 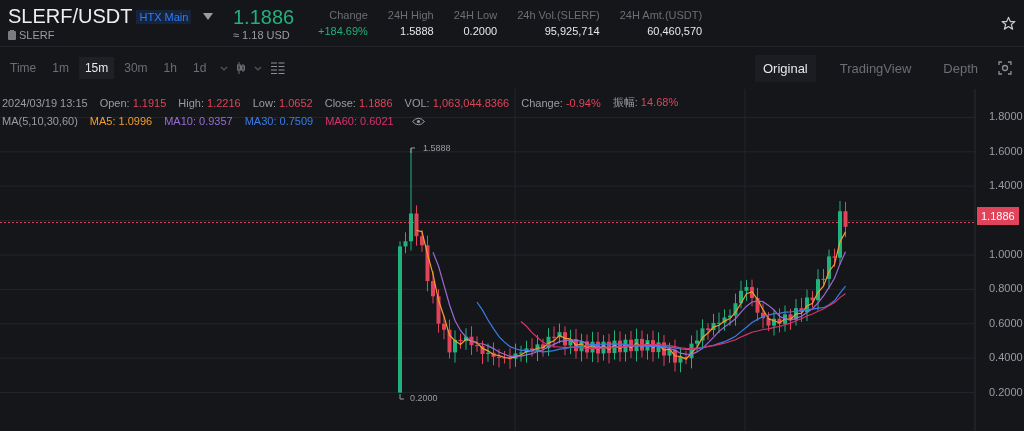 What do you see at coordinates (136, 68) in the screenshot?
I see `interval-tab: 30m` at bounding box center [136, 68].